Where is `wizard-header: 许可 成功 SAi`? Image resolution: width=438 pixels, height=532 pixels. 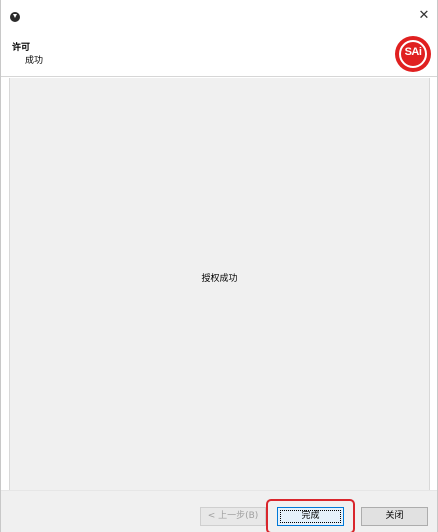
wizard-header: 许可 成功 SAi is located at coordinates (219, 53).